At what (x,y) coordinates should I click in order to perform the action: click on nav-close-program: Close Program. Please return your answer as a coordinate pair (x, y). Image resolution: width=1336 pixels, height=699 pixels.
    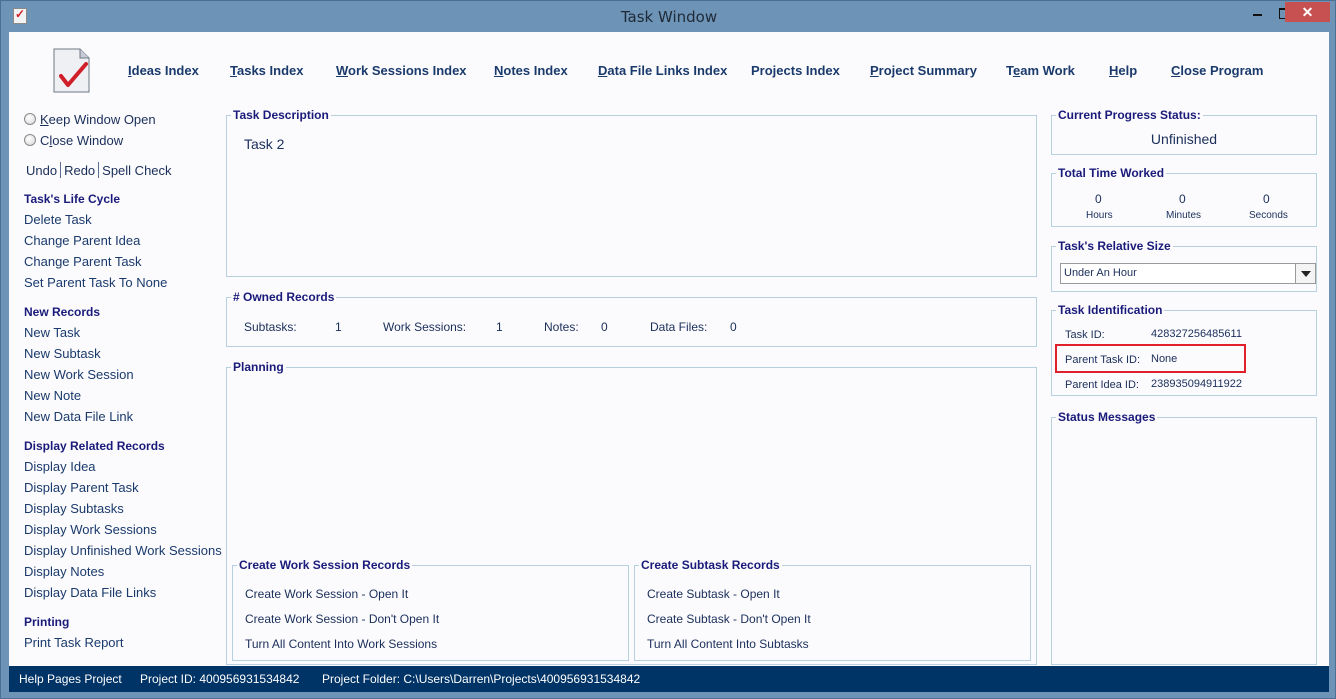
    Looking at the image, I should click on (1217, 70).